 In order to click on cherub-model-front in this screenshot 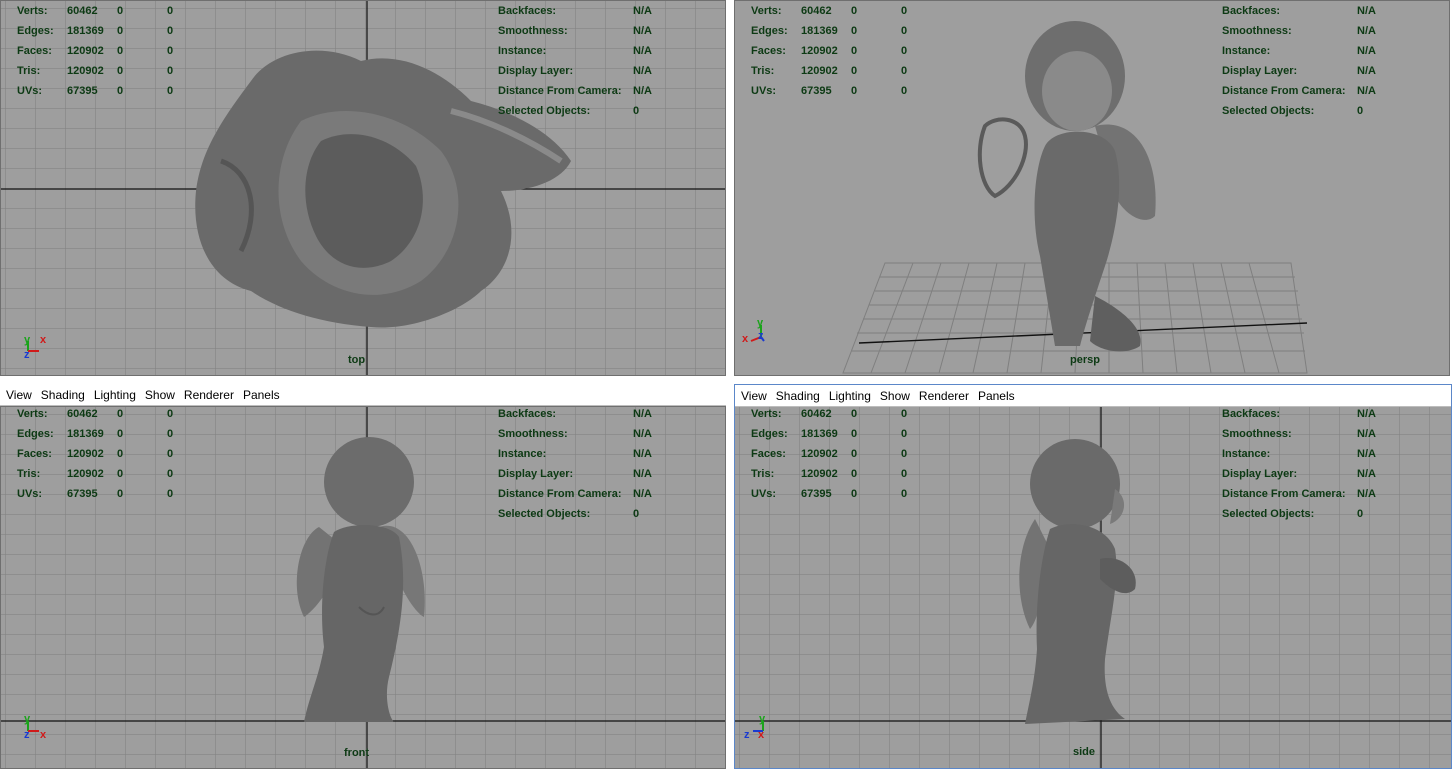, I will do `click(360, 579)`.